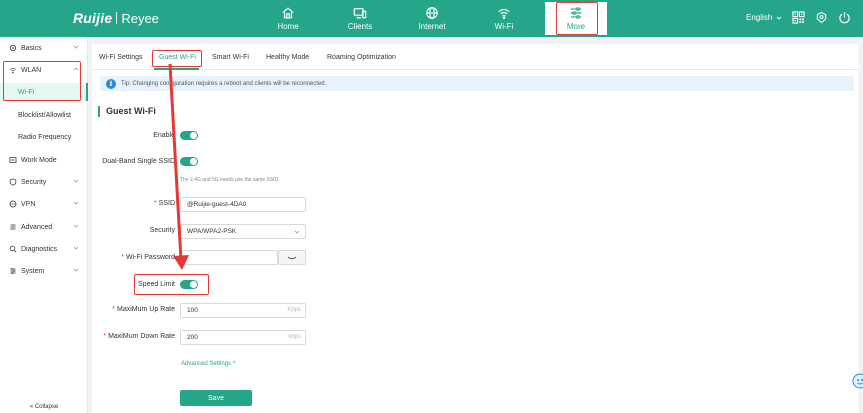 The height and width of the screenshot is (413, 863). Describe the element at coordinates (13, 249) in the screenshot. I see `diagnostics-icon` at that location.